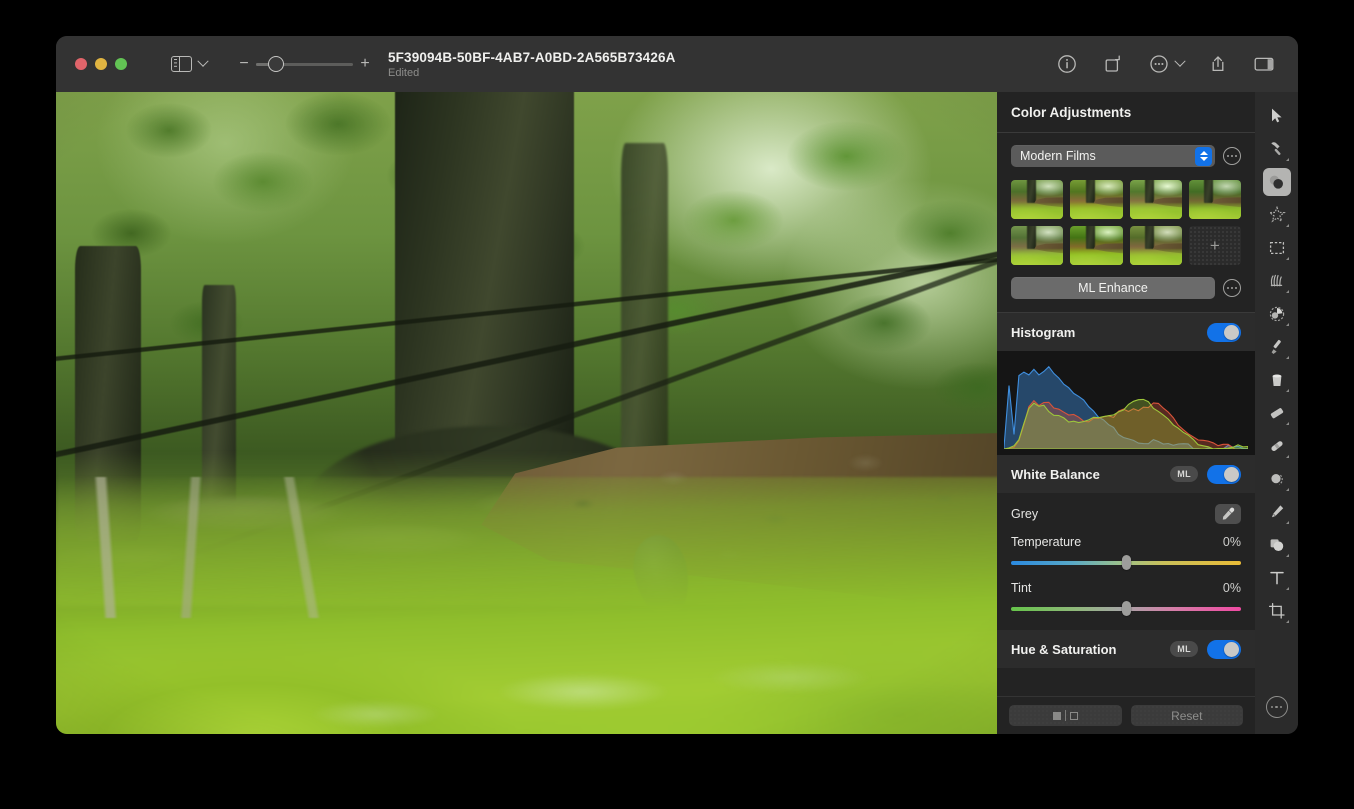 Image resolution: width=1354 pixels, height=809 pixels. What do you see at coordinates (181, 64) in the screenshot?
I see `sidebar-icon` at bounding box center [181, 64].